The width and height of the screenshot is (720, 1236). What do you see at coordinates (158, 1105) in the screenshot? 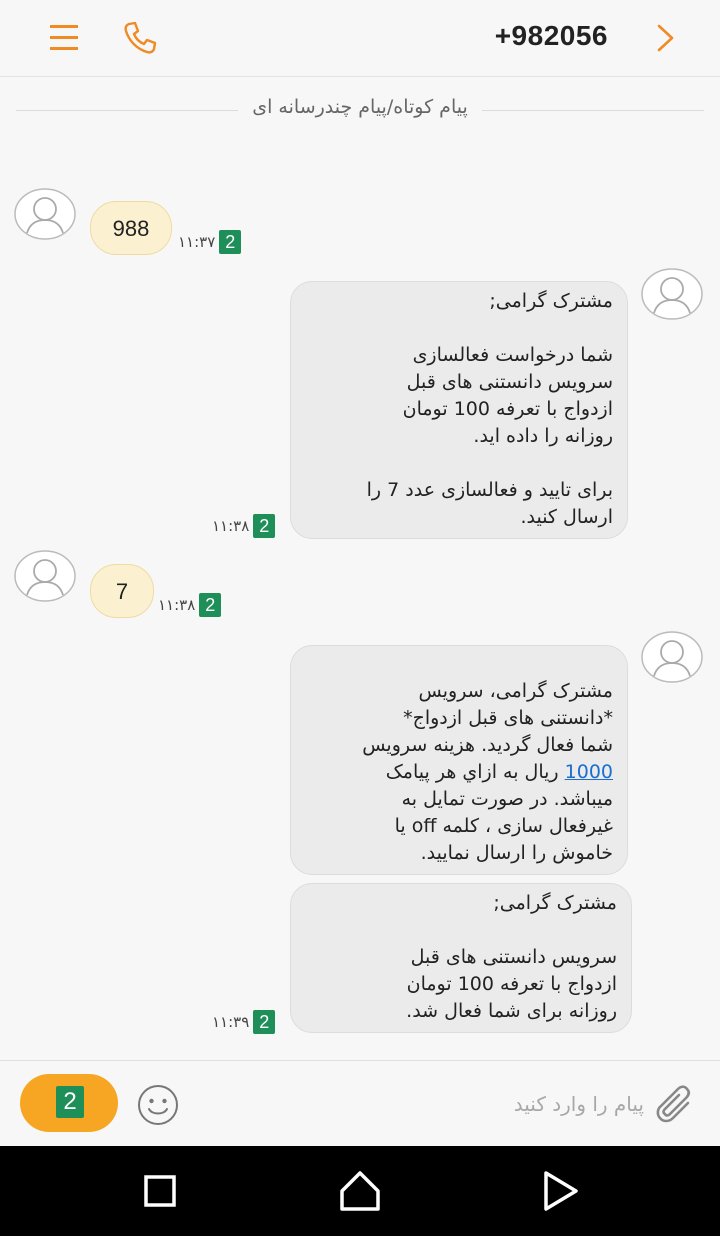
I see `emoji-icon` at bounding box center [158, 1105].